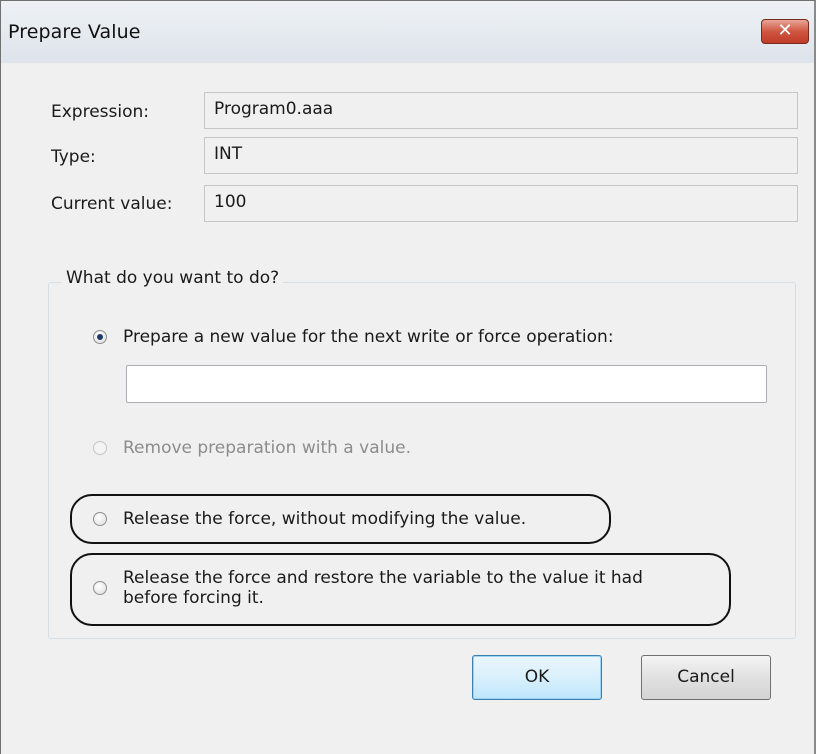 The image size is (821, 754). Describe the element at coordinates (501, 155) in the screenshot. I see `type-field: INT` at that location.